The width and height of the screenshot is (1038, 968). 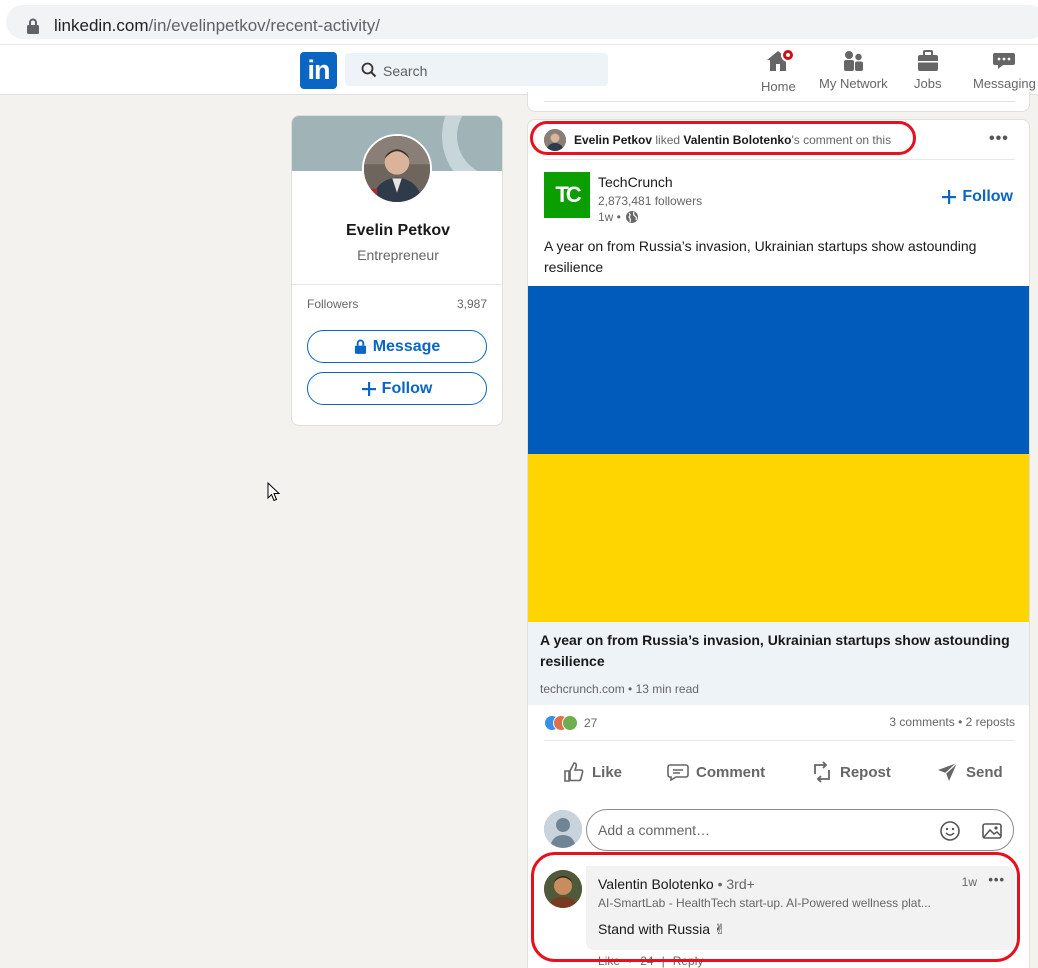 I want to click on actor-avatar, so click(x=555, y=140).